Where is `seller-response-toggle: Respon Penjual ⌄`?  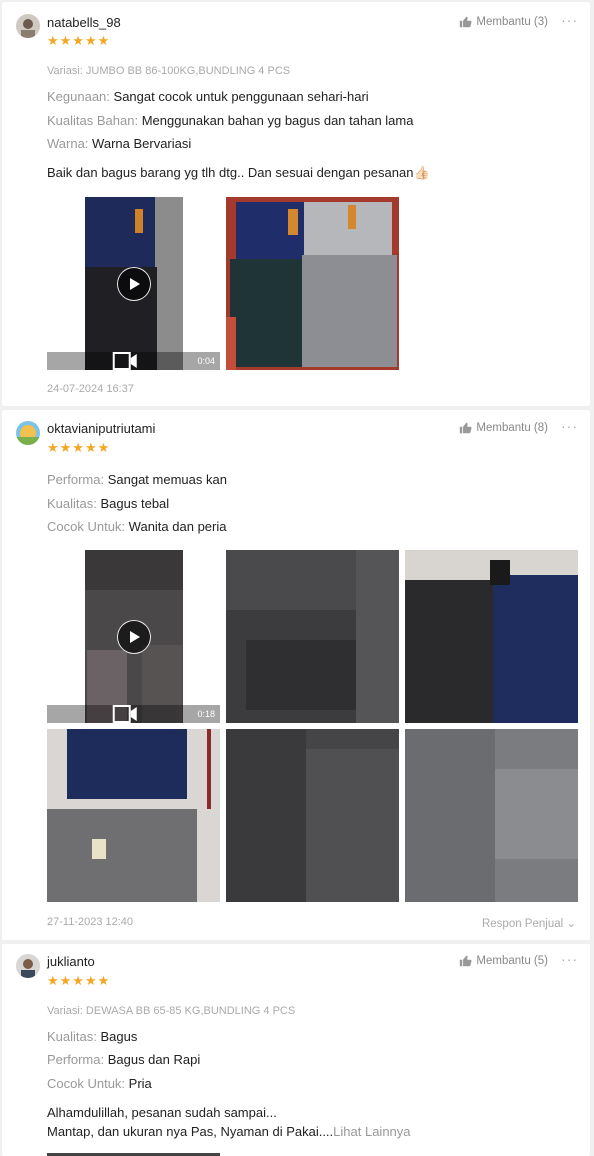 seller-response-toggle: Respon Penjual ⌄ is located at coordinates (529, 923).